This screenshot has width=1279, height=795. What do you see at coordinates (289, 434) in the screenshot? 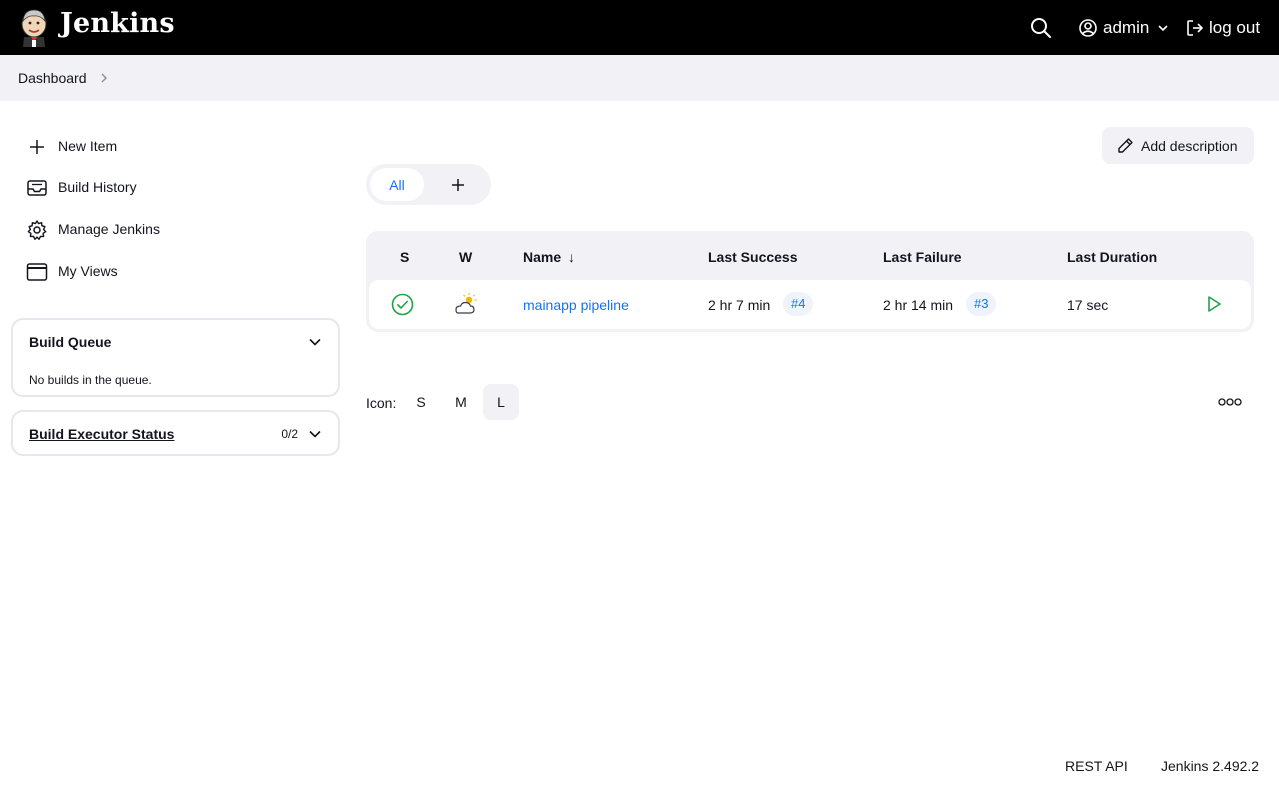
I see `executor-count: 0/2` at bounding box center [289, 434].